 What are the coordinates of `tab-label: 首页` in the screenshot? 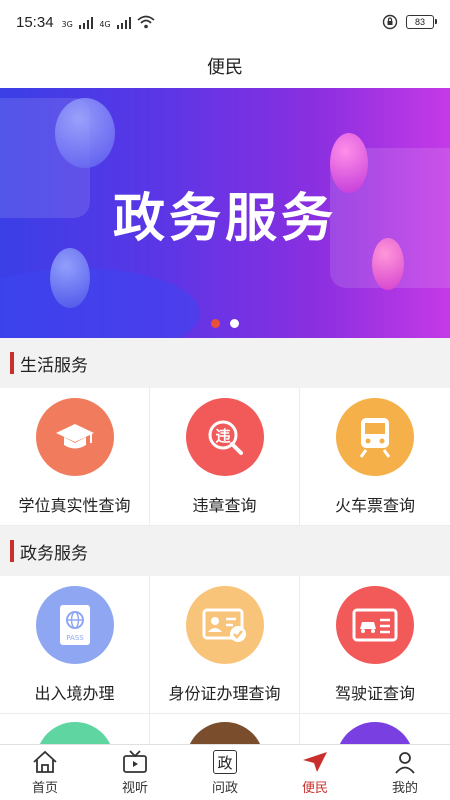 It's located at (44, 788).